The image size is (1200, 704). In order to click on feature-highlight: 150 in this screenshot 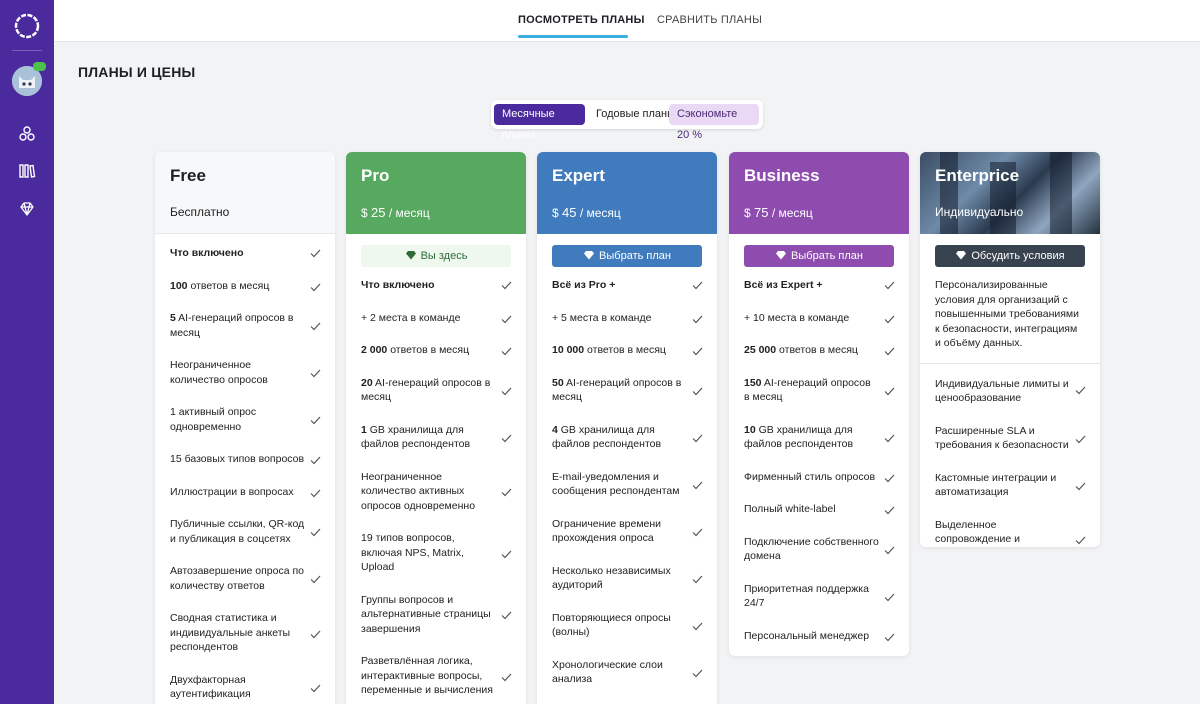, I will do `click(753, 382)`.